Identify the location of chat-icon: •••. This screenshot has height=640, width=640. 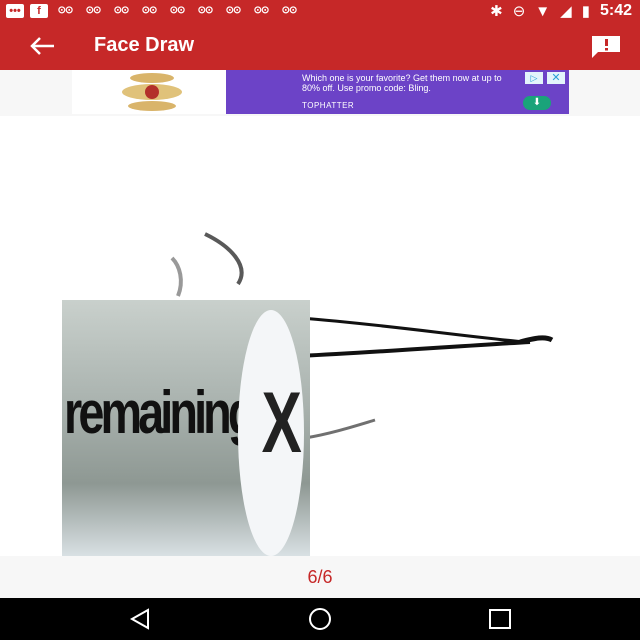
(15, 11).